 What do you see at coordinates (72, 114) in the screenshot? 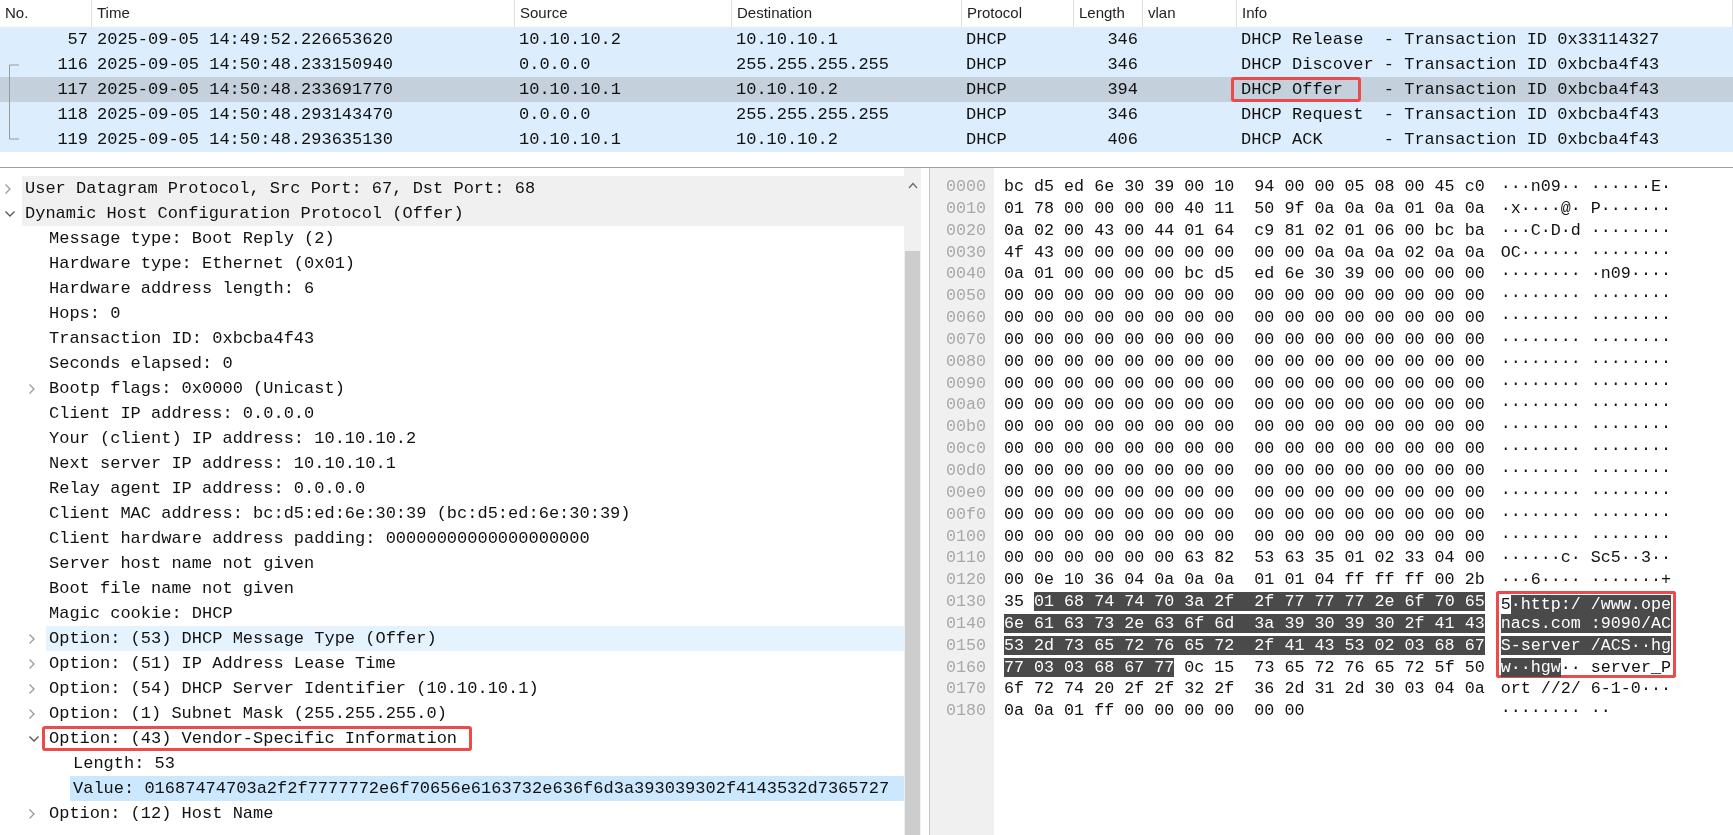
I see `table-cell-text: 118` at bounding box center [72, 114].